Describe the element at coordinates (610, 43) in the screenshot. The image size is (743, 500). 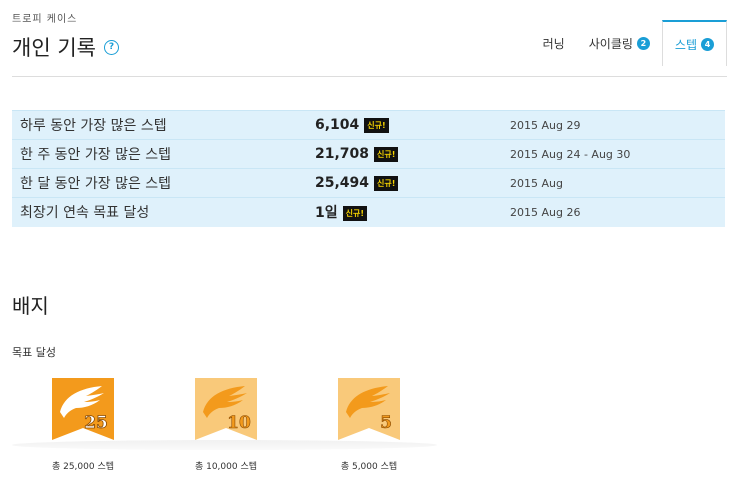
I see `tab-cycling-label: 사이클링` at that location.